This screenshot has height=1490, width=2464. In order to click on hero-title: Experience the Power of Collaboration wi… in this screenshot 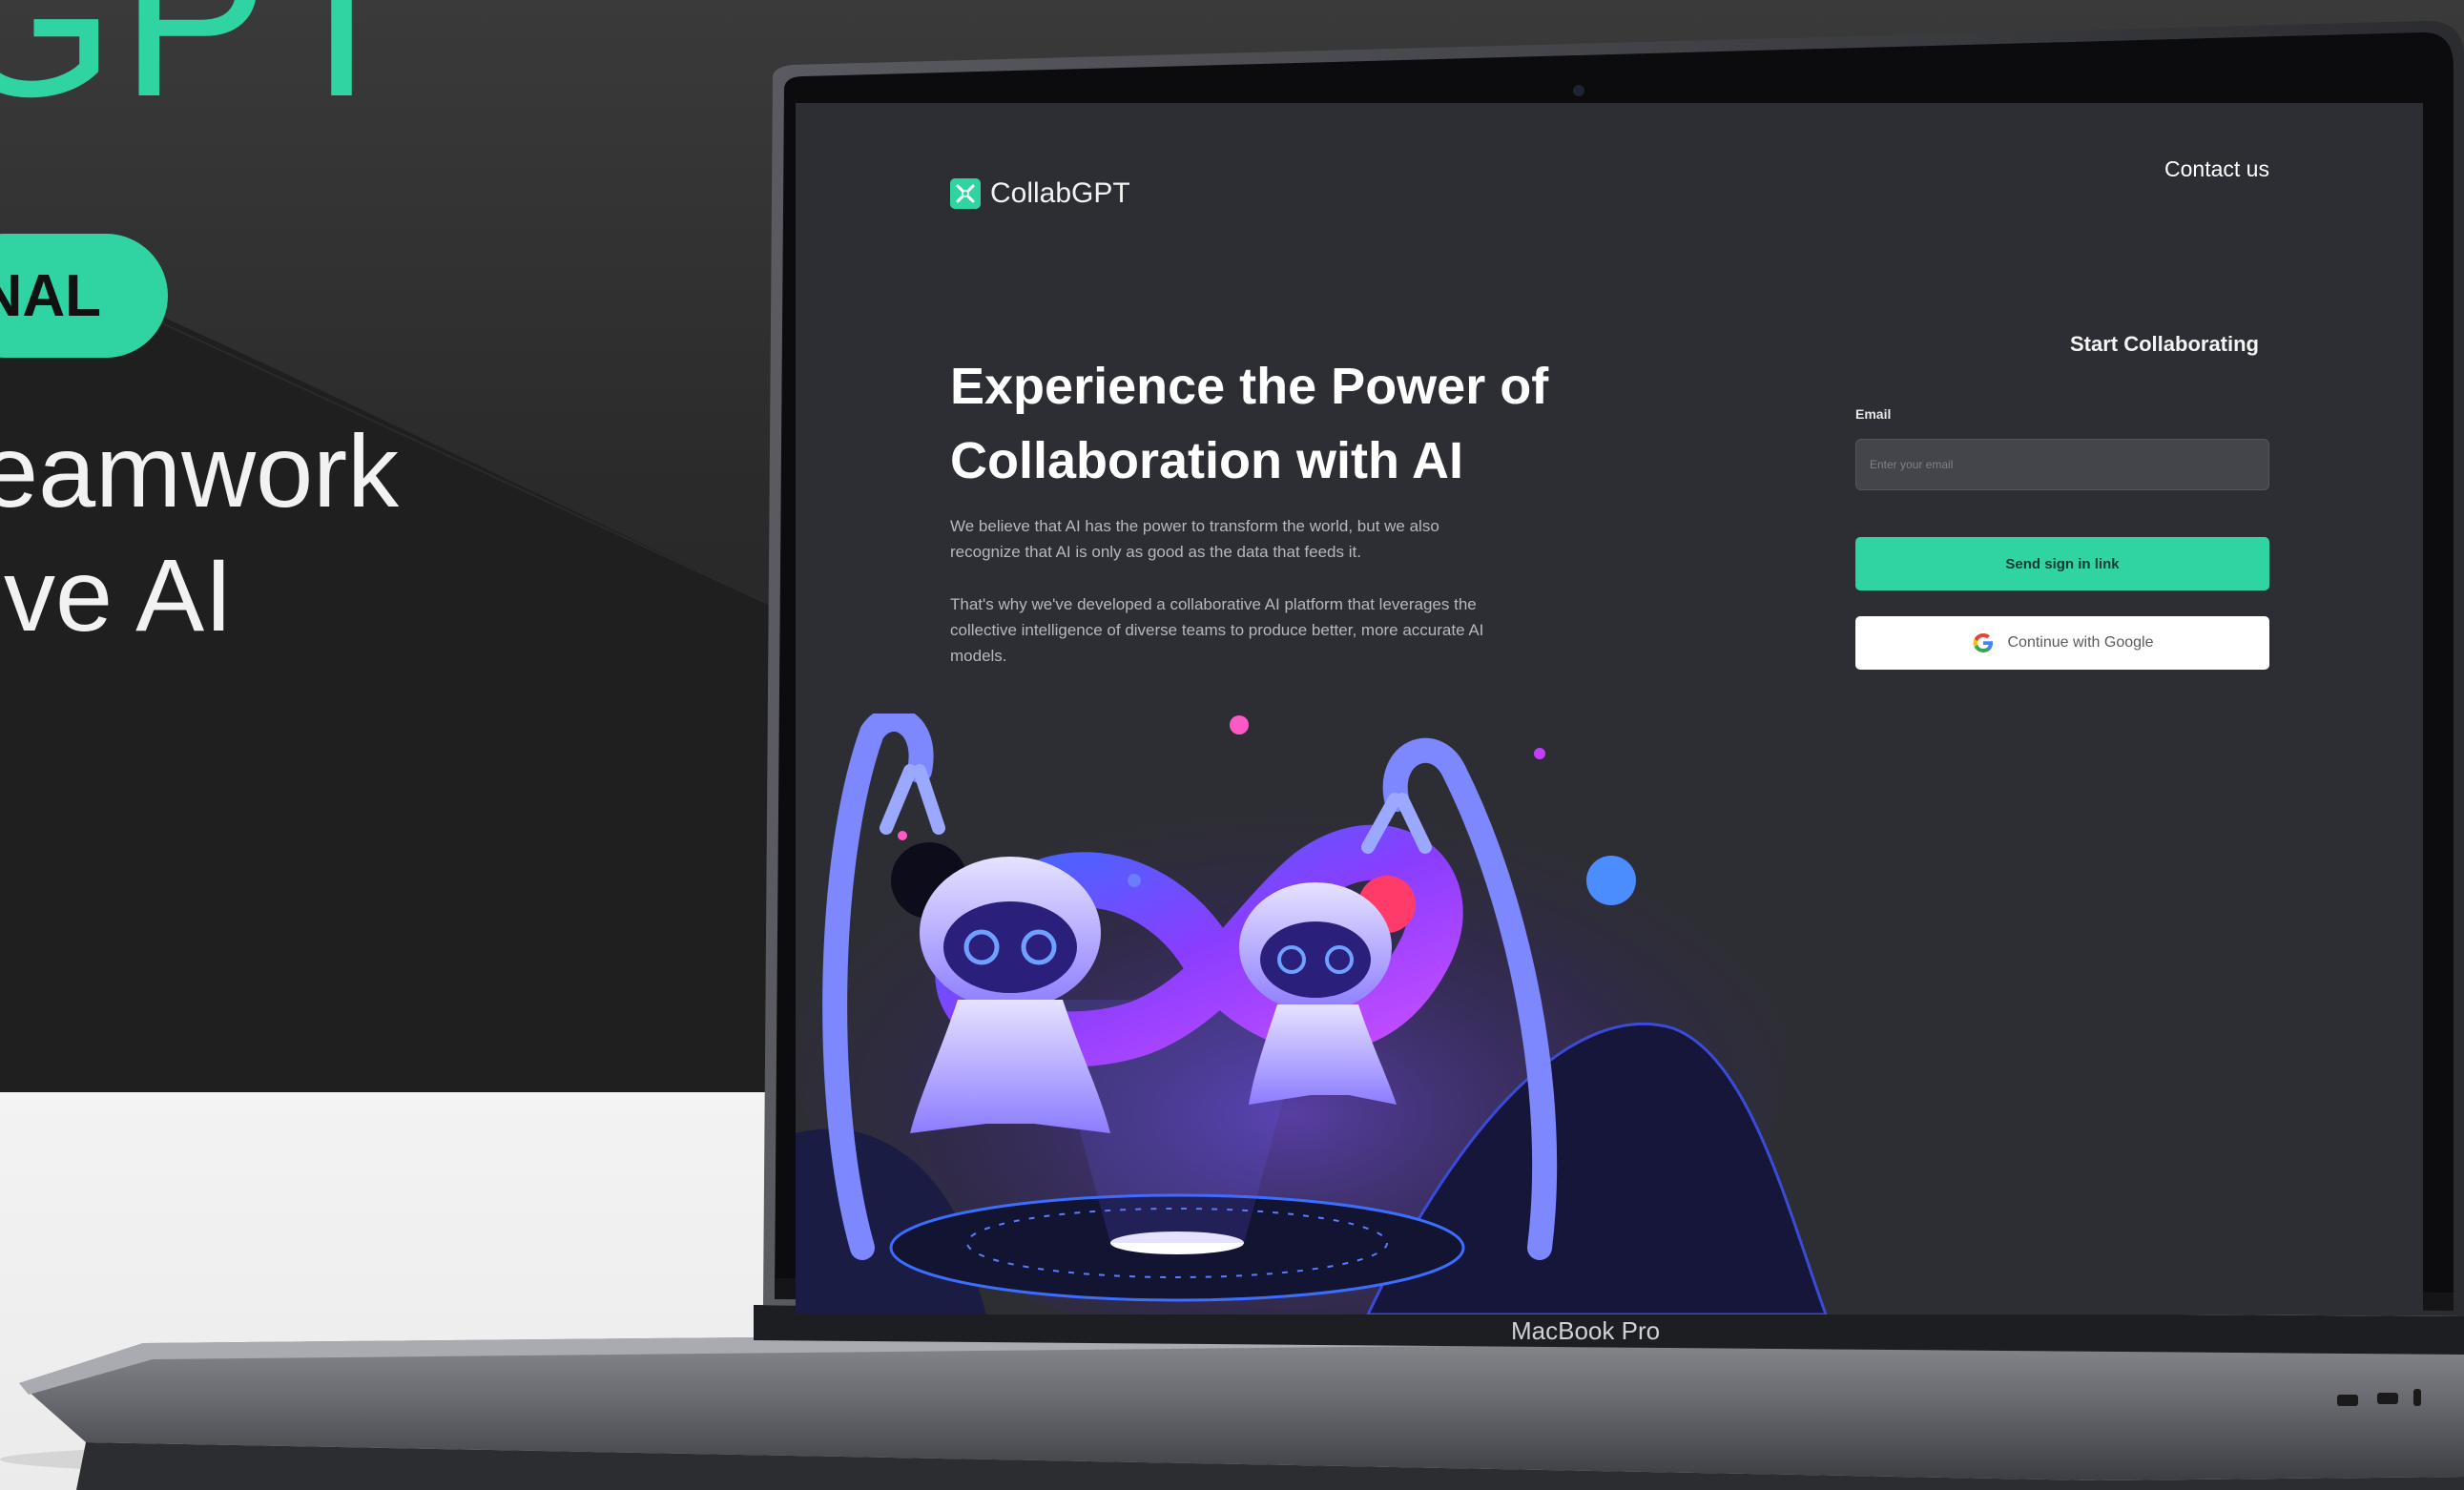, I will do `click(1249, 423)`.